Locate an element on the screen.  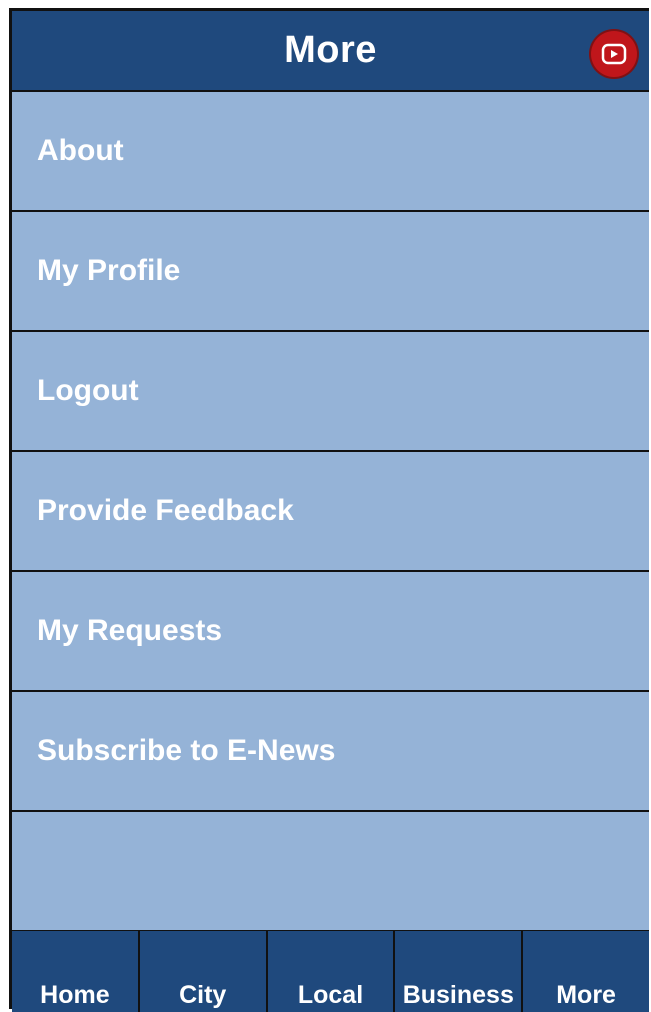
youtube-play-icon is located at coordinates (614, 54).